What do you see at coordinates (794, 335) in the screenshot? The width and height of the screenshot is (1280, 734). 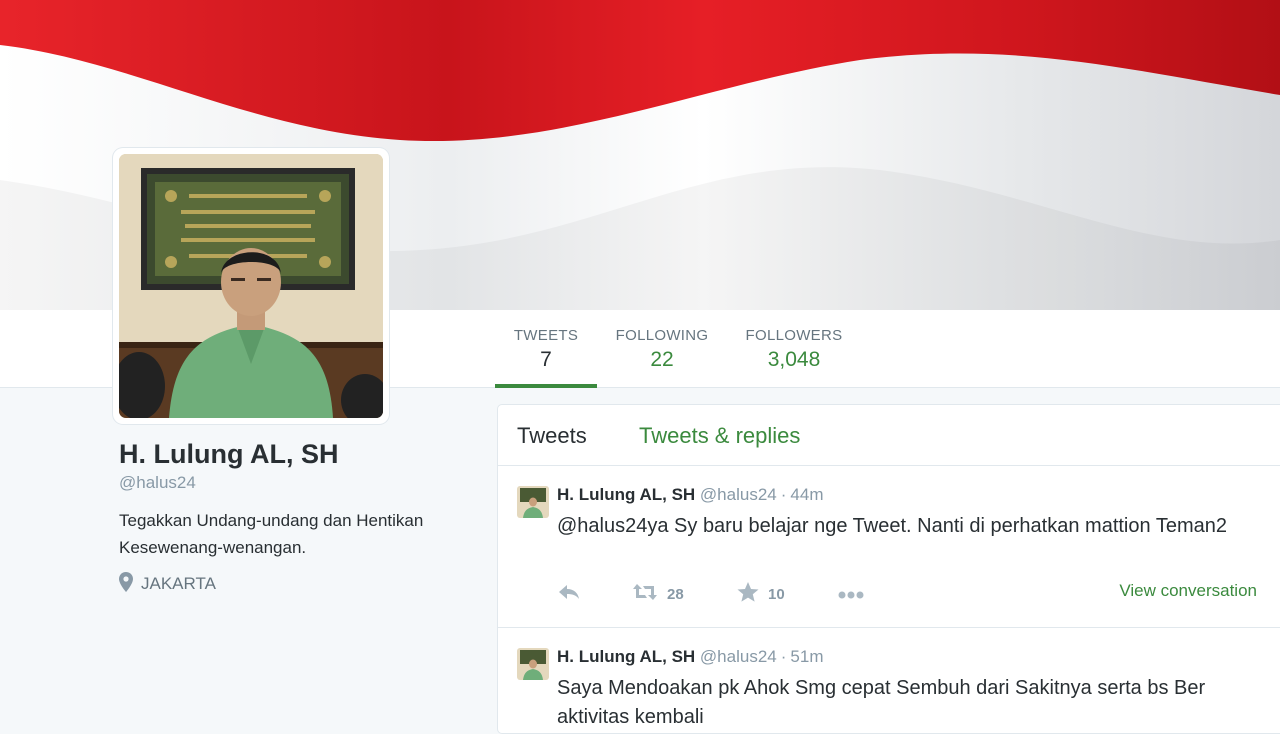 I see `stat-followers-label: FOLLOWERS` at bounding box center [794, 335].